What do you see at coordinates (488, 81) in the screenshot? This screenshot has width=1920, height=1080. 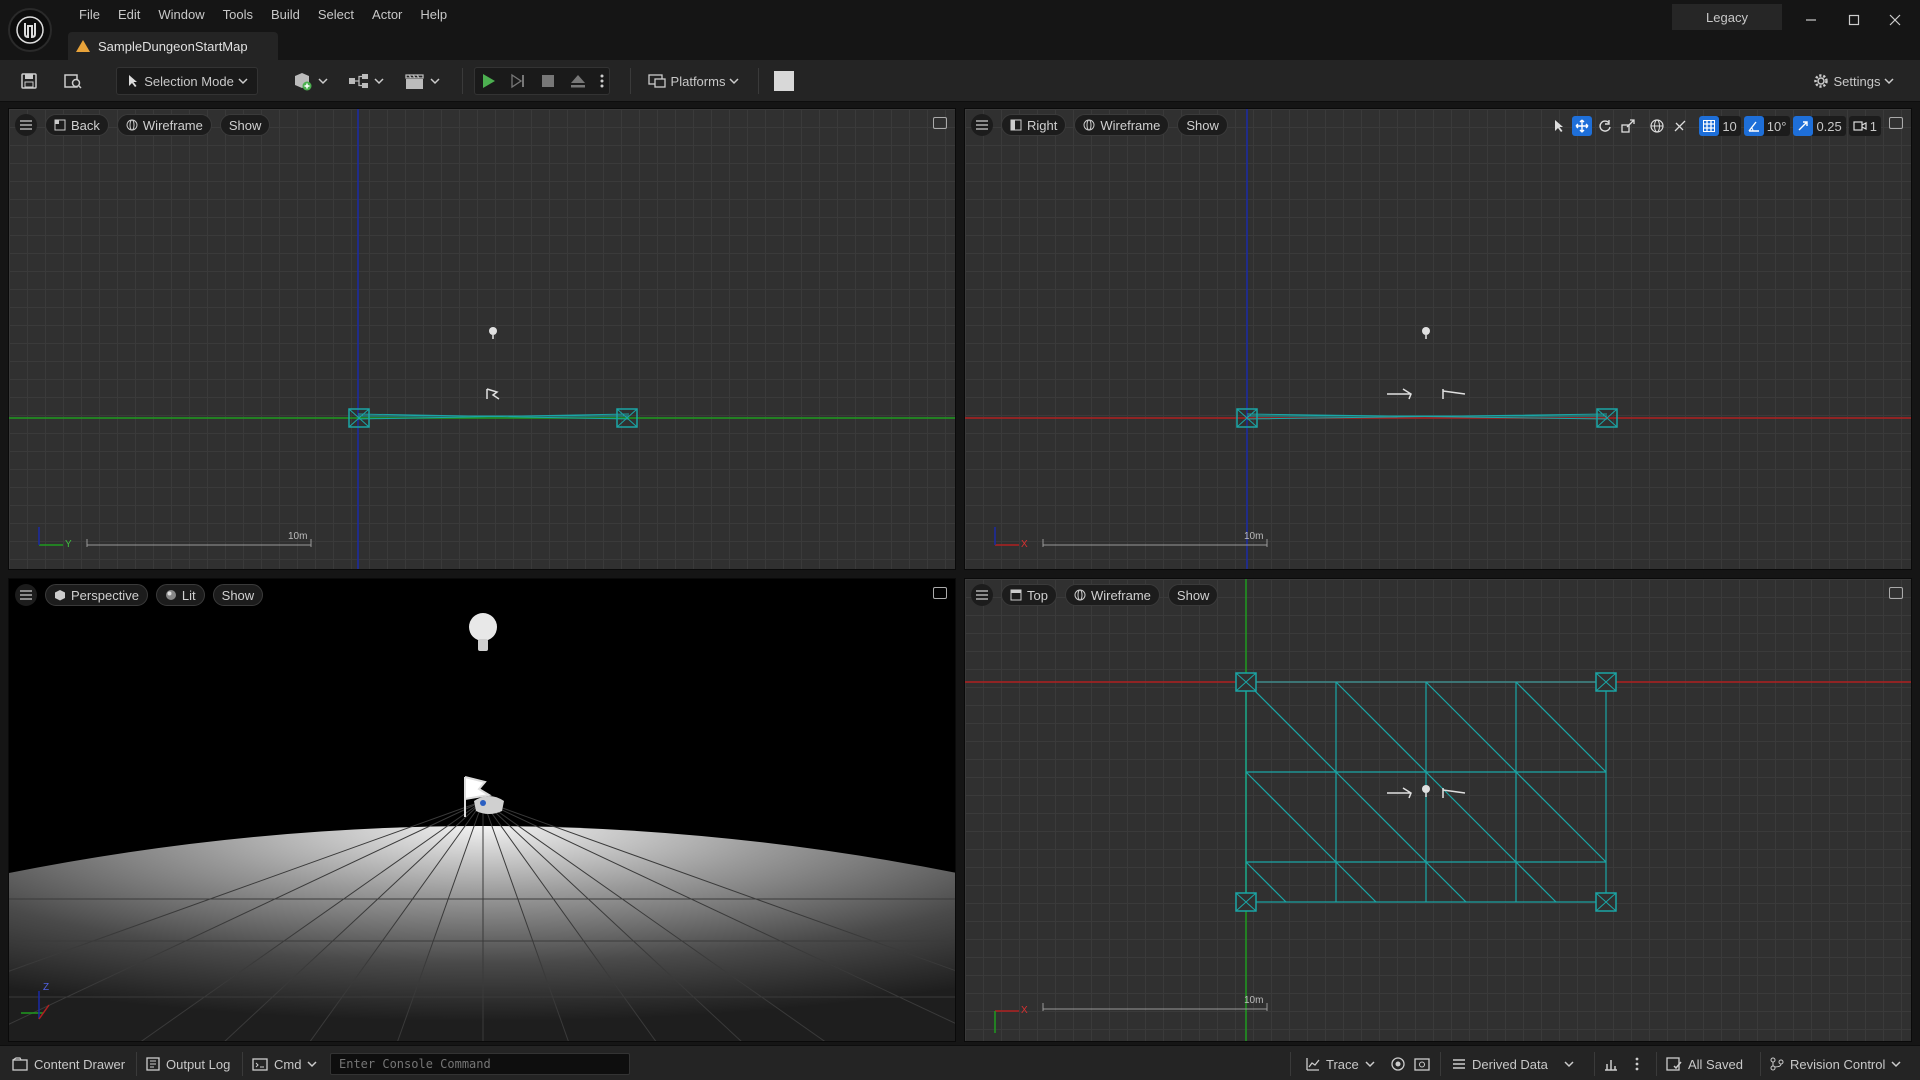 I see `play-icon` at bounding box center [488, 81].